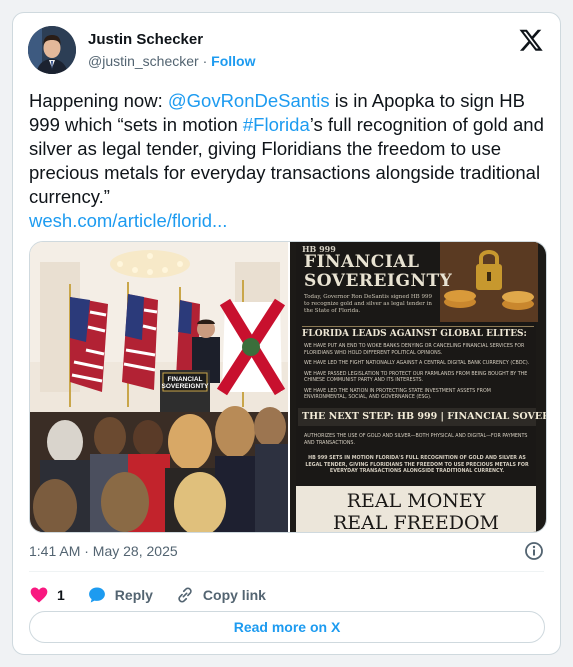 The width and height of the screenshot is (573, 667). Describe the element at coordinates (534, 551) in the screenshot. I see `info-icon` at that location.